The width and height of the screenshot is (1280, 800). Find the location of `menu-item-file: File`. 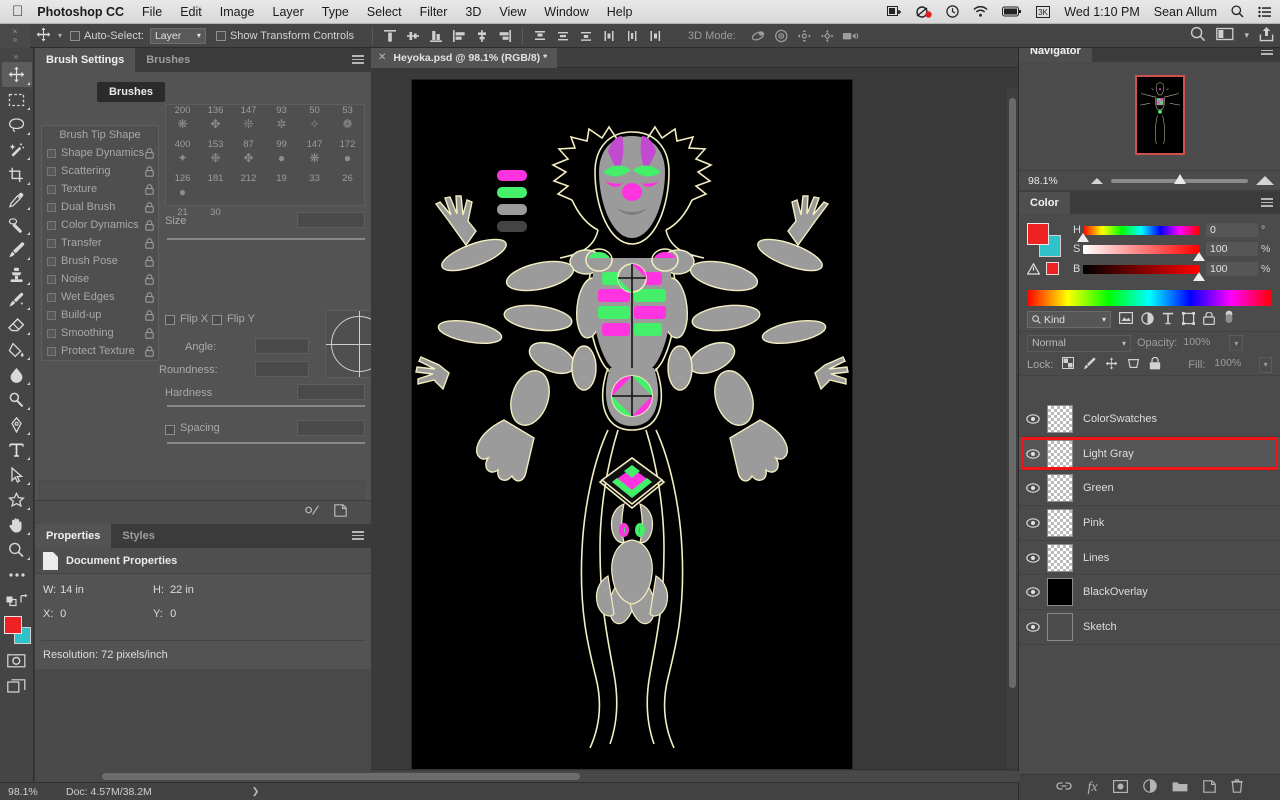

menu-item-file: File is located at coordinates (152, 12).